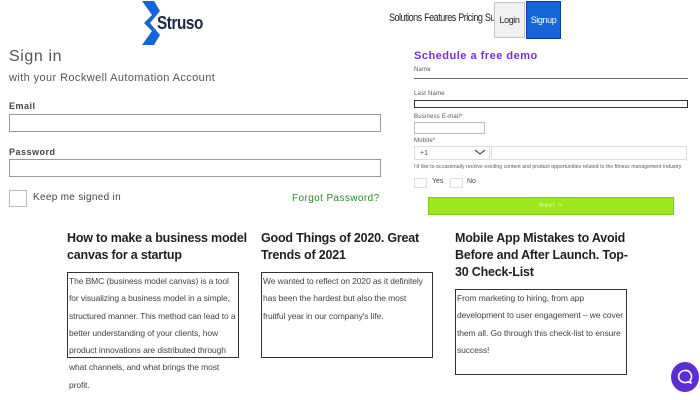 Image resolution: width=700 pixels, height=400 pixels. I want to click on logo-text: Struso, so click(180, 23).